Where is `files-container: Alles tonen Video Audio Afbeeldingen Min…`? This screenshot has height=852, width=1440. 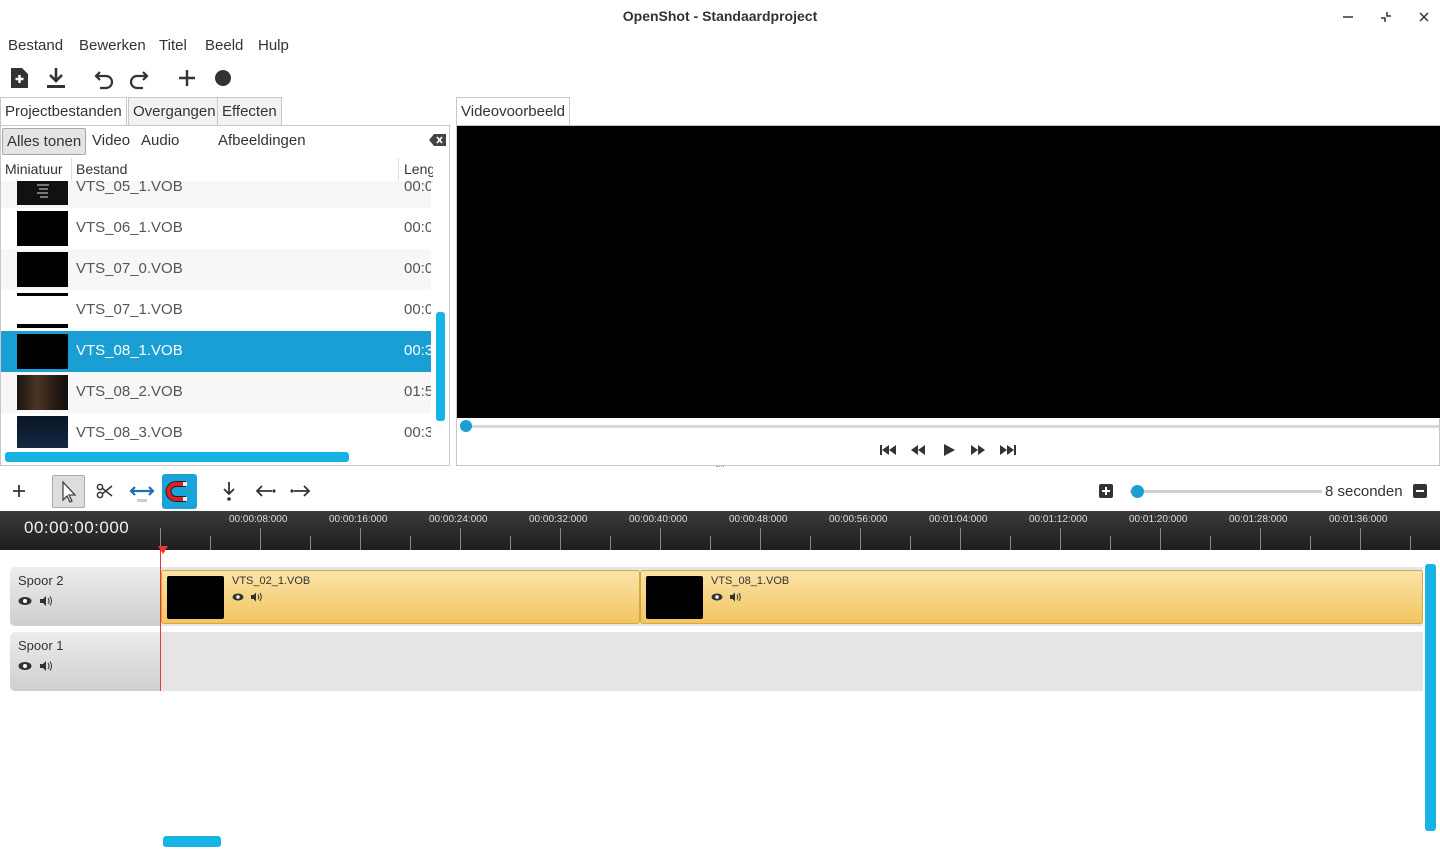
files-container: Alles tonen Video Audio Afbeeldingen Min… is located at coordinates (225, 295).